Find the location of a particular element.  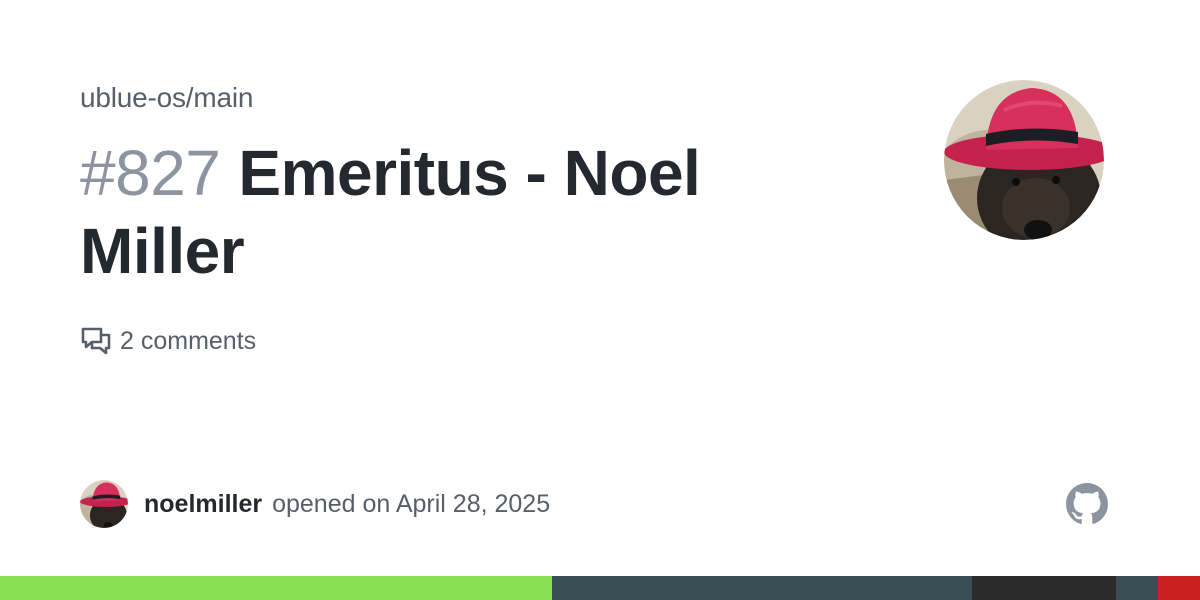

github-icon is located at coordinates (1087, 504).